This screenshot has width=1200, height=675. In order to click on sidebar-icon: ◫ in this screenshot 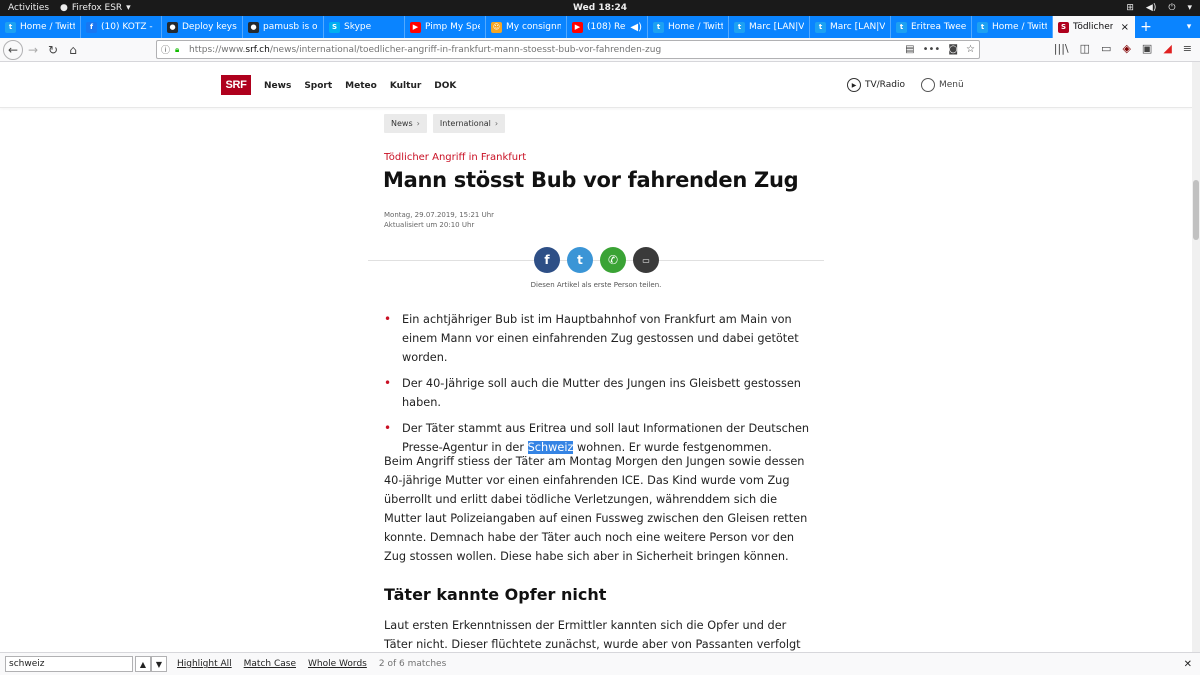, I will do `click(1085, 48)`.